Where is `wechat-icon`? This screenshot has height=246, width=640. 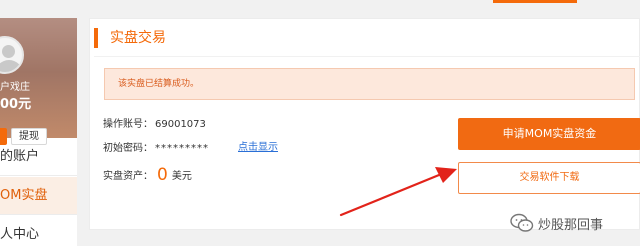 wechat-icon is located at coordinates (522, 222).